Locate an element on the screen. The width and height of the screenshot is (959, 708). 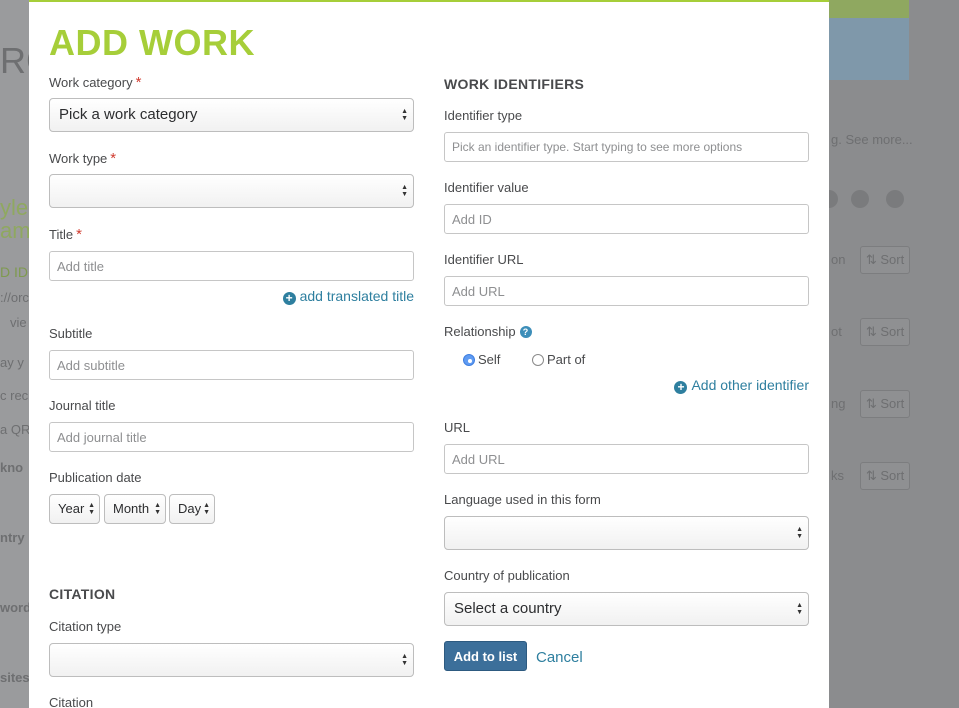
relationship-part-of-option: Part of is located at coordinates (558, 359).